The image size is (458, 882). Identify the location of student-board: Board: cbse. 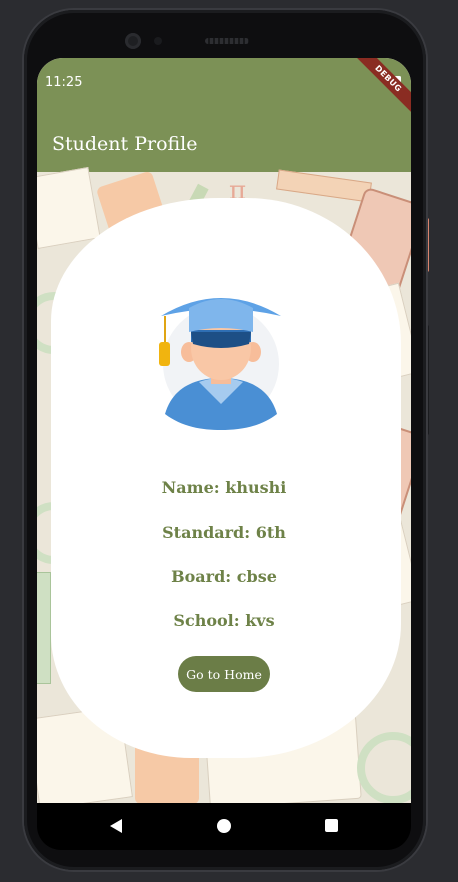
(224, 576).